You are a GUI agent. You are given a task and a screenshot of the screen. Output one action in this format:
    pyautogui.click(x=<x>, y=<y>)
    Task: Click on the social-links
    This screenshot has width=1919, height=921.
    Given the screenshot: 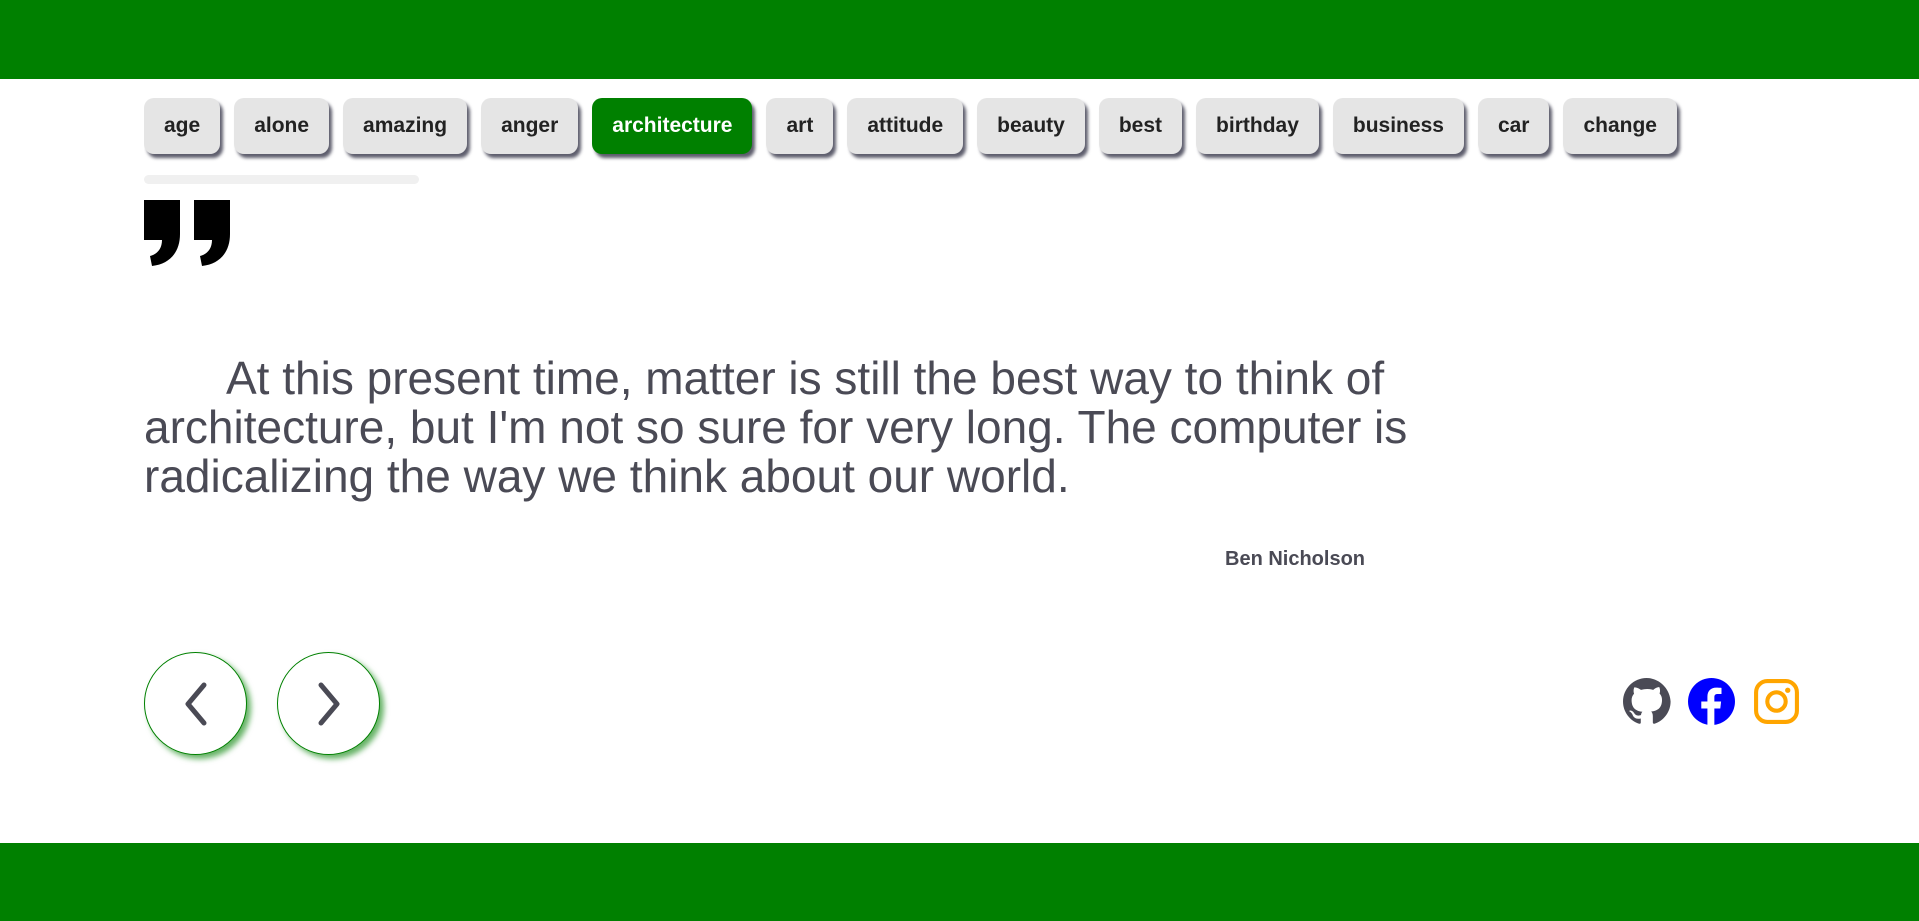 What is the action you would take?
    pyautogui.click(x=1711, y=701)
    